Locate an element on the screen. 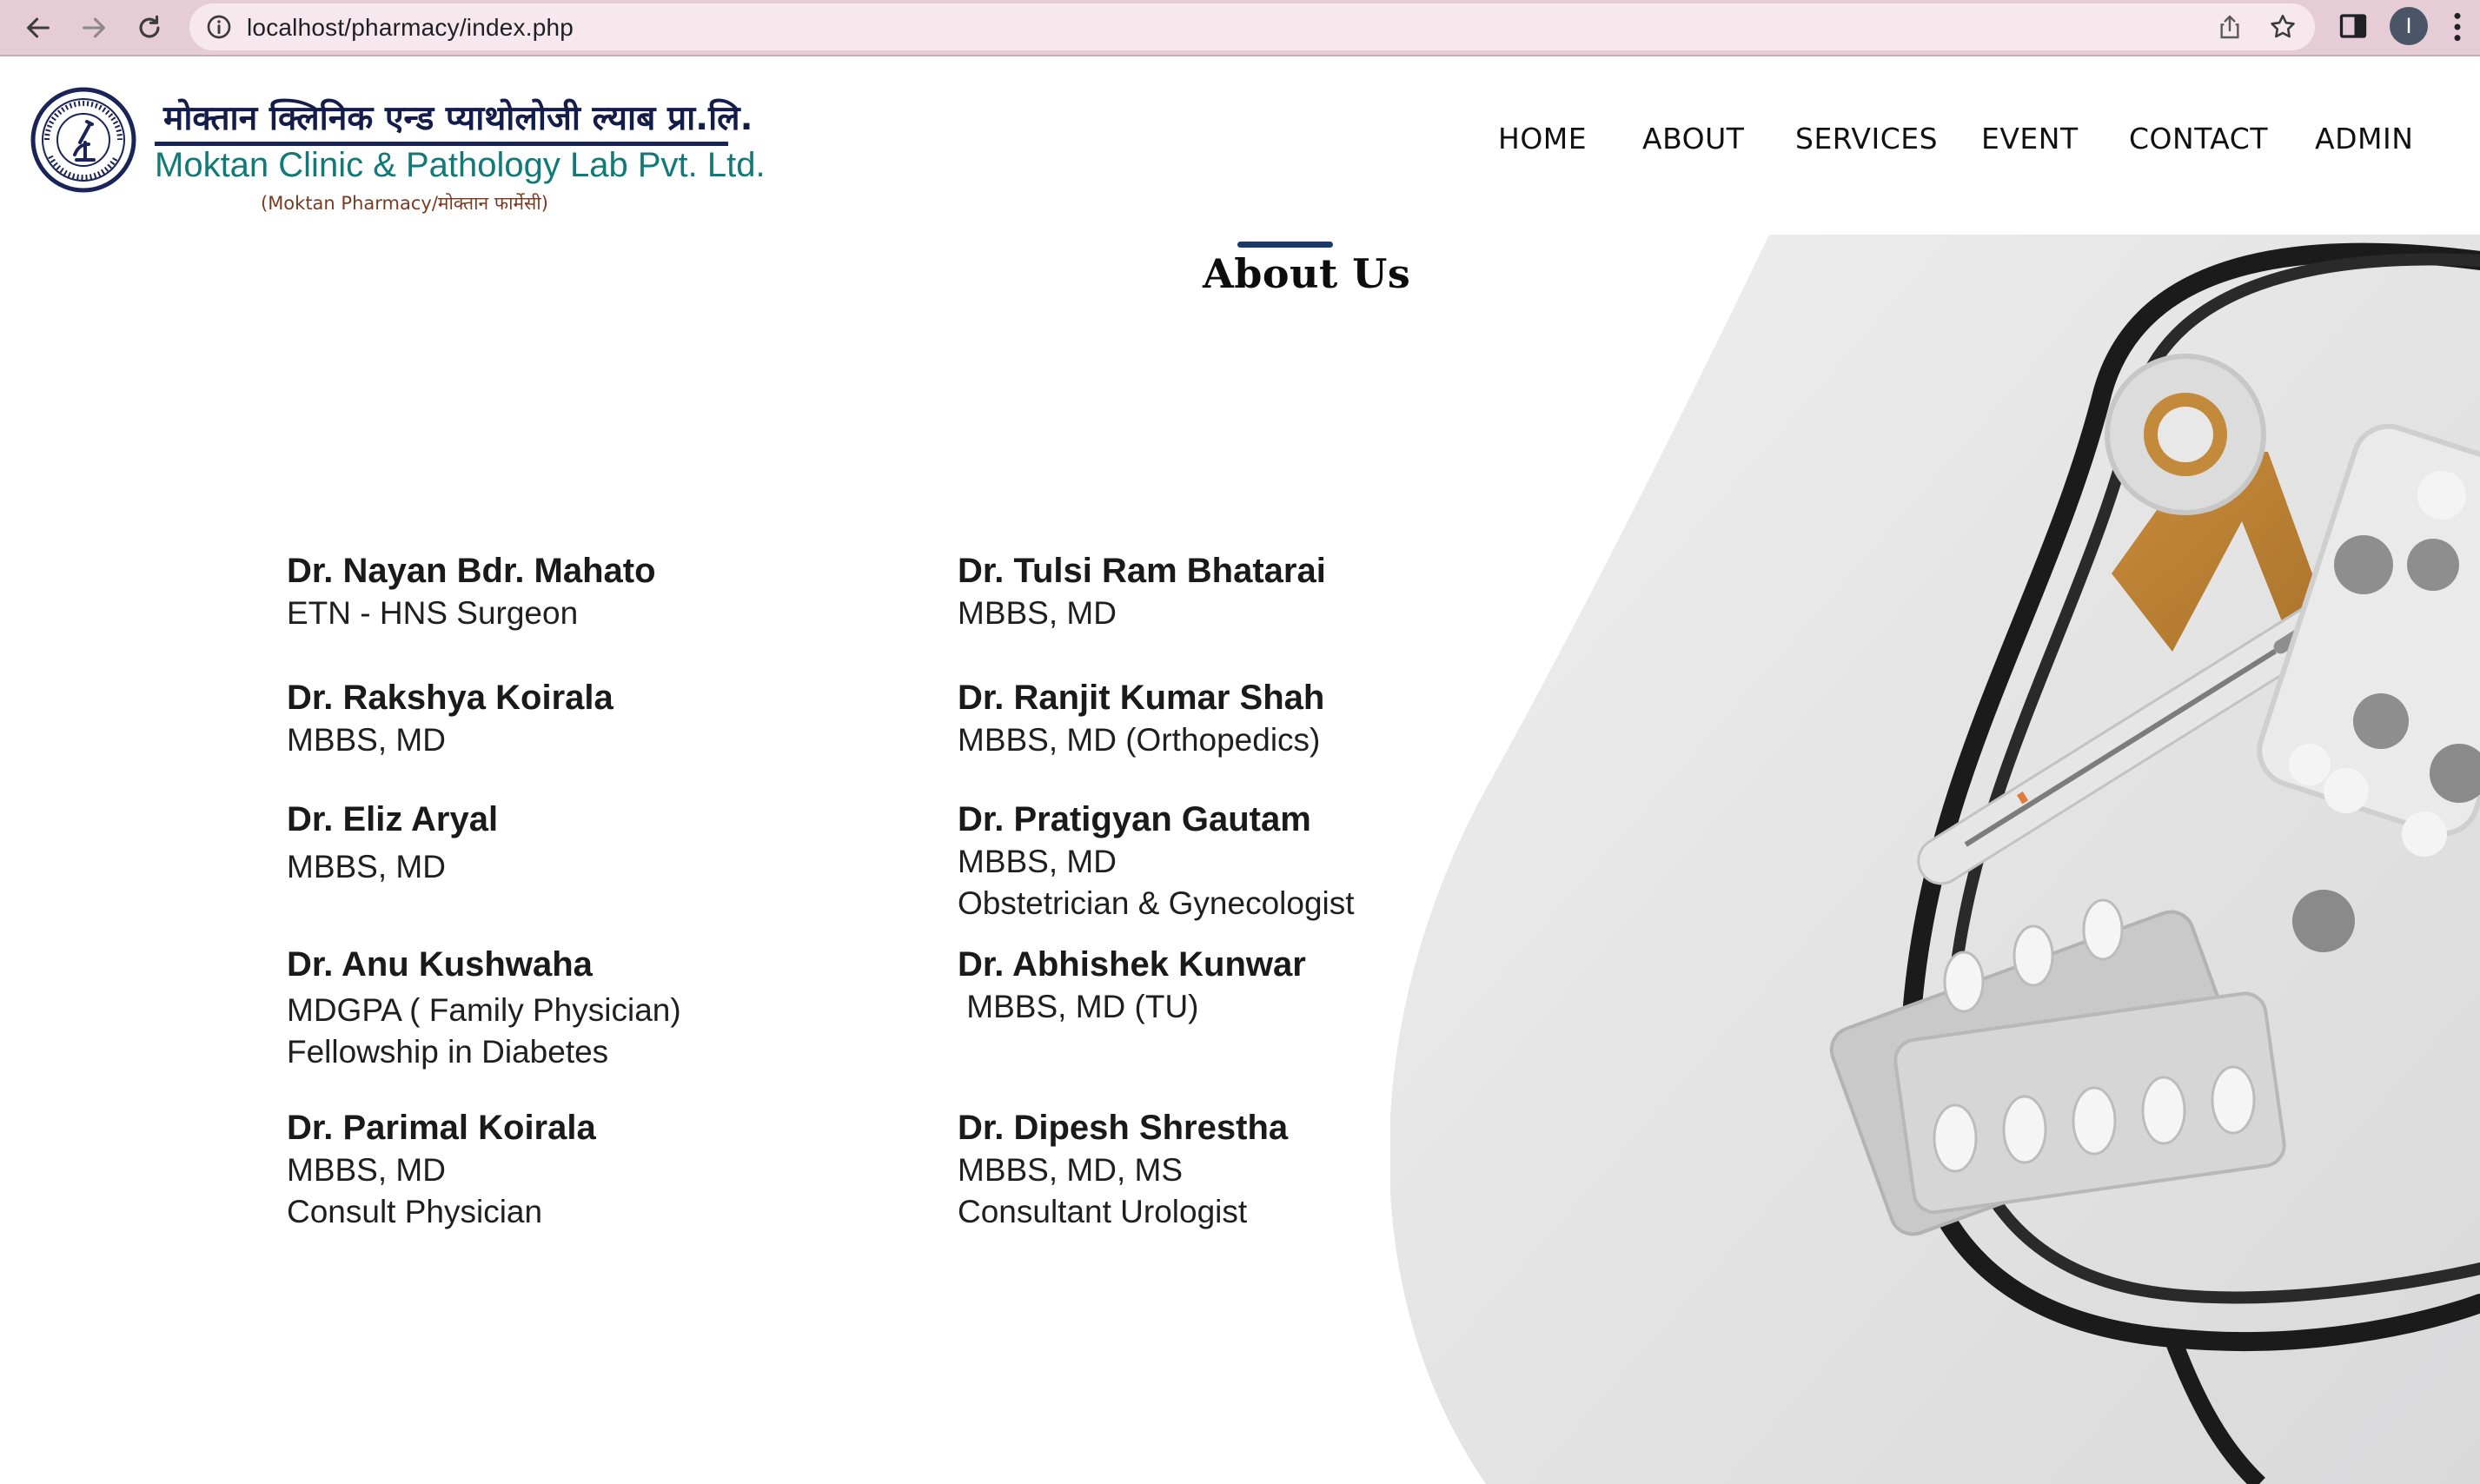  profile-avatar: I is located at coordinates (2409, 26).